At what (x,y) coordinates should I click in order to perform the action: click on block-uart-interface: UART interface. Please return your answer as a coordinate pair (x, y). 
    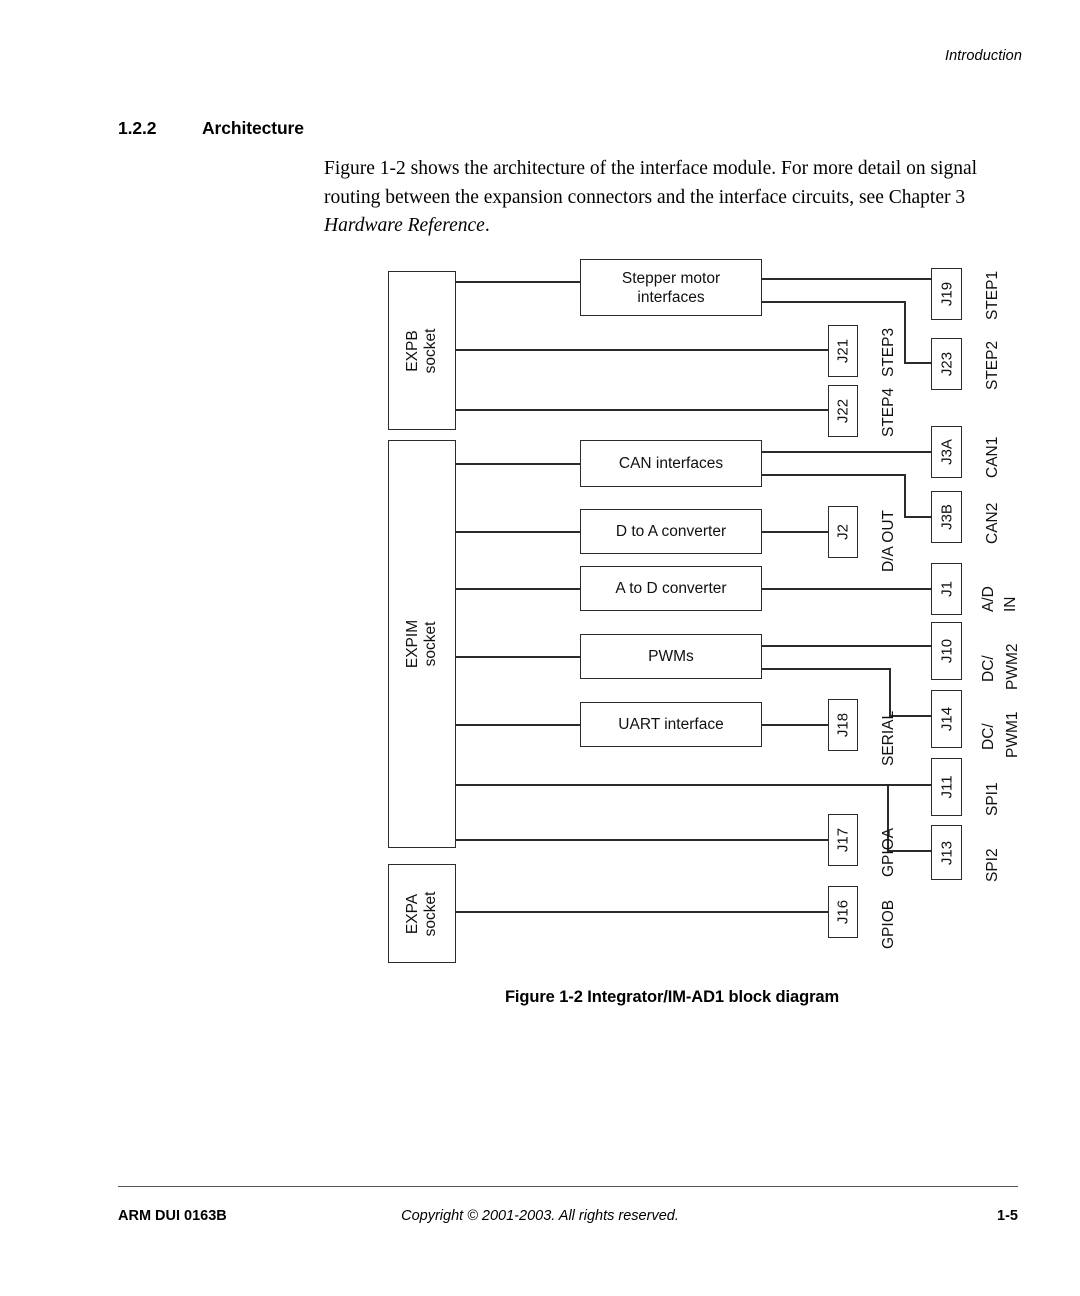
    Looking at the image, I should click on (671, 724).